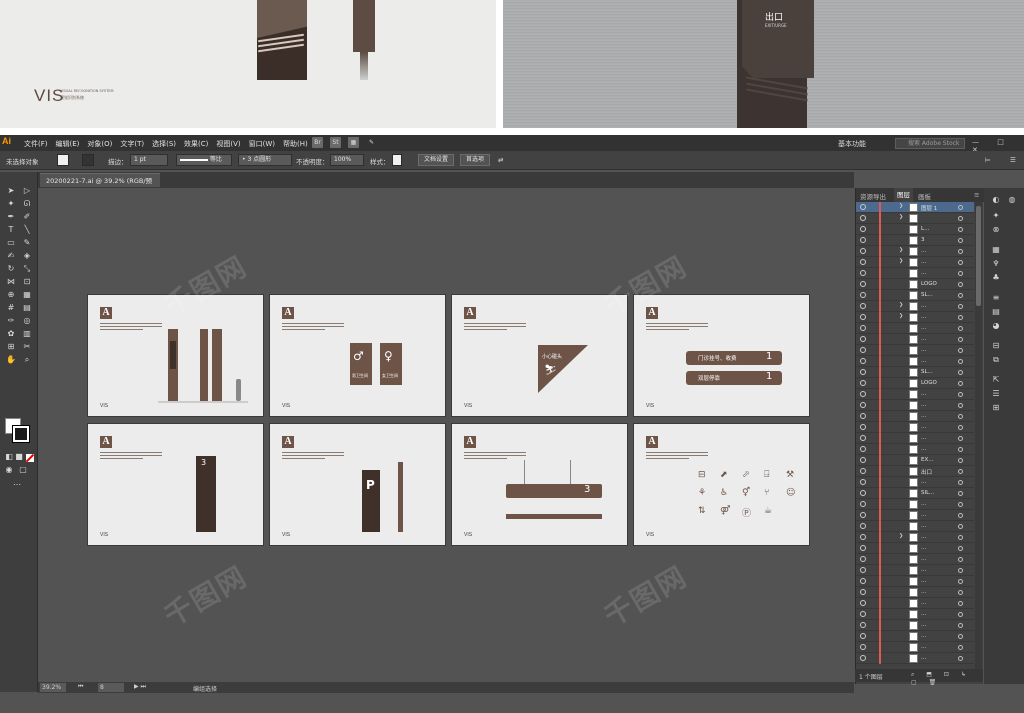  What do you see at coordinates (27, 191) in the screenshot?
I see `direct-selection-tool-icon: ▷` at bounding box center [27, 191].